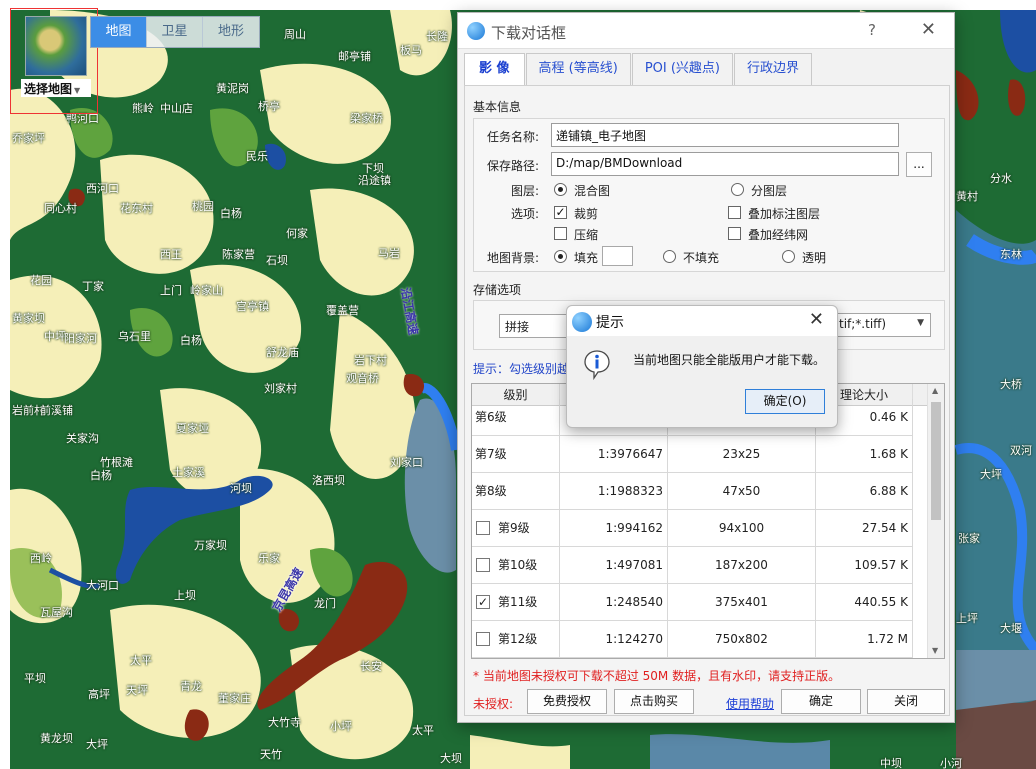 The image size is (1036, 769). What do you see at coordinates (252, 306) in the screenshot?
I see `place-label: 宫亭镇` at bounding box center [252, 306].